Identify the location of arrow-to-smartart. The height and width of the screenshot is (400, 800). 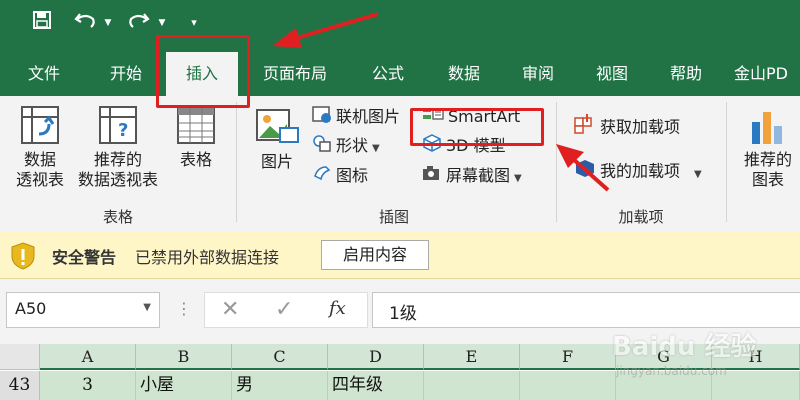
(590, 174).